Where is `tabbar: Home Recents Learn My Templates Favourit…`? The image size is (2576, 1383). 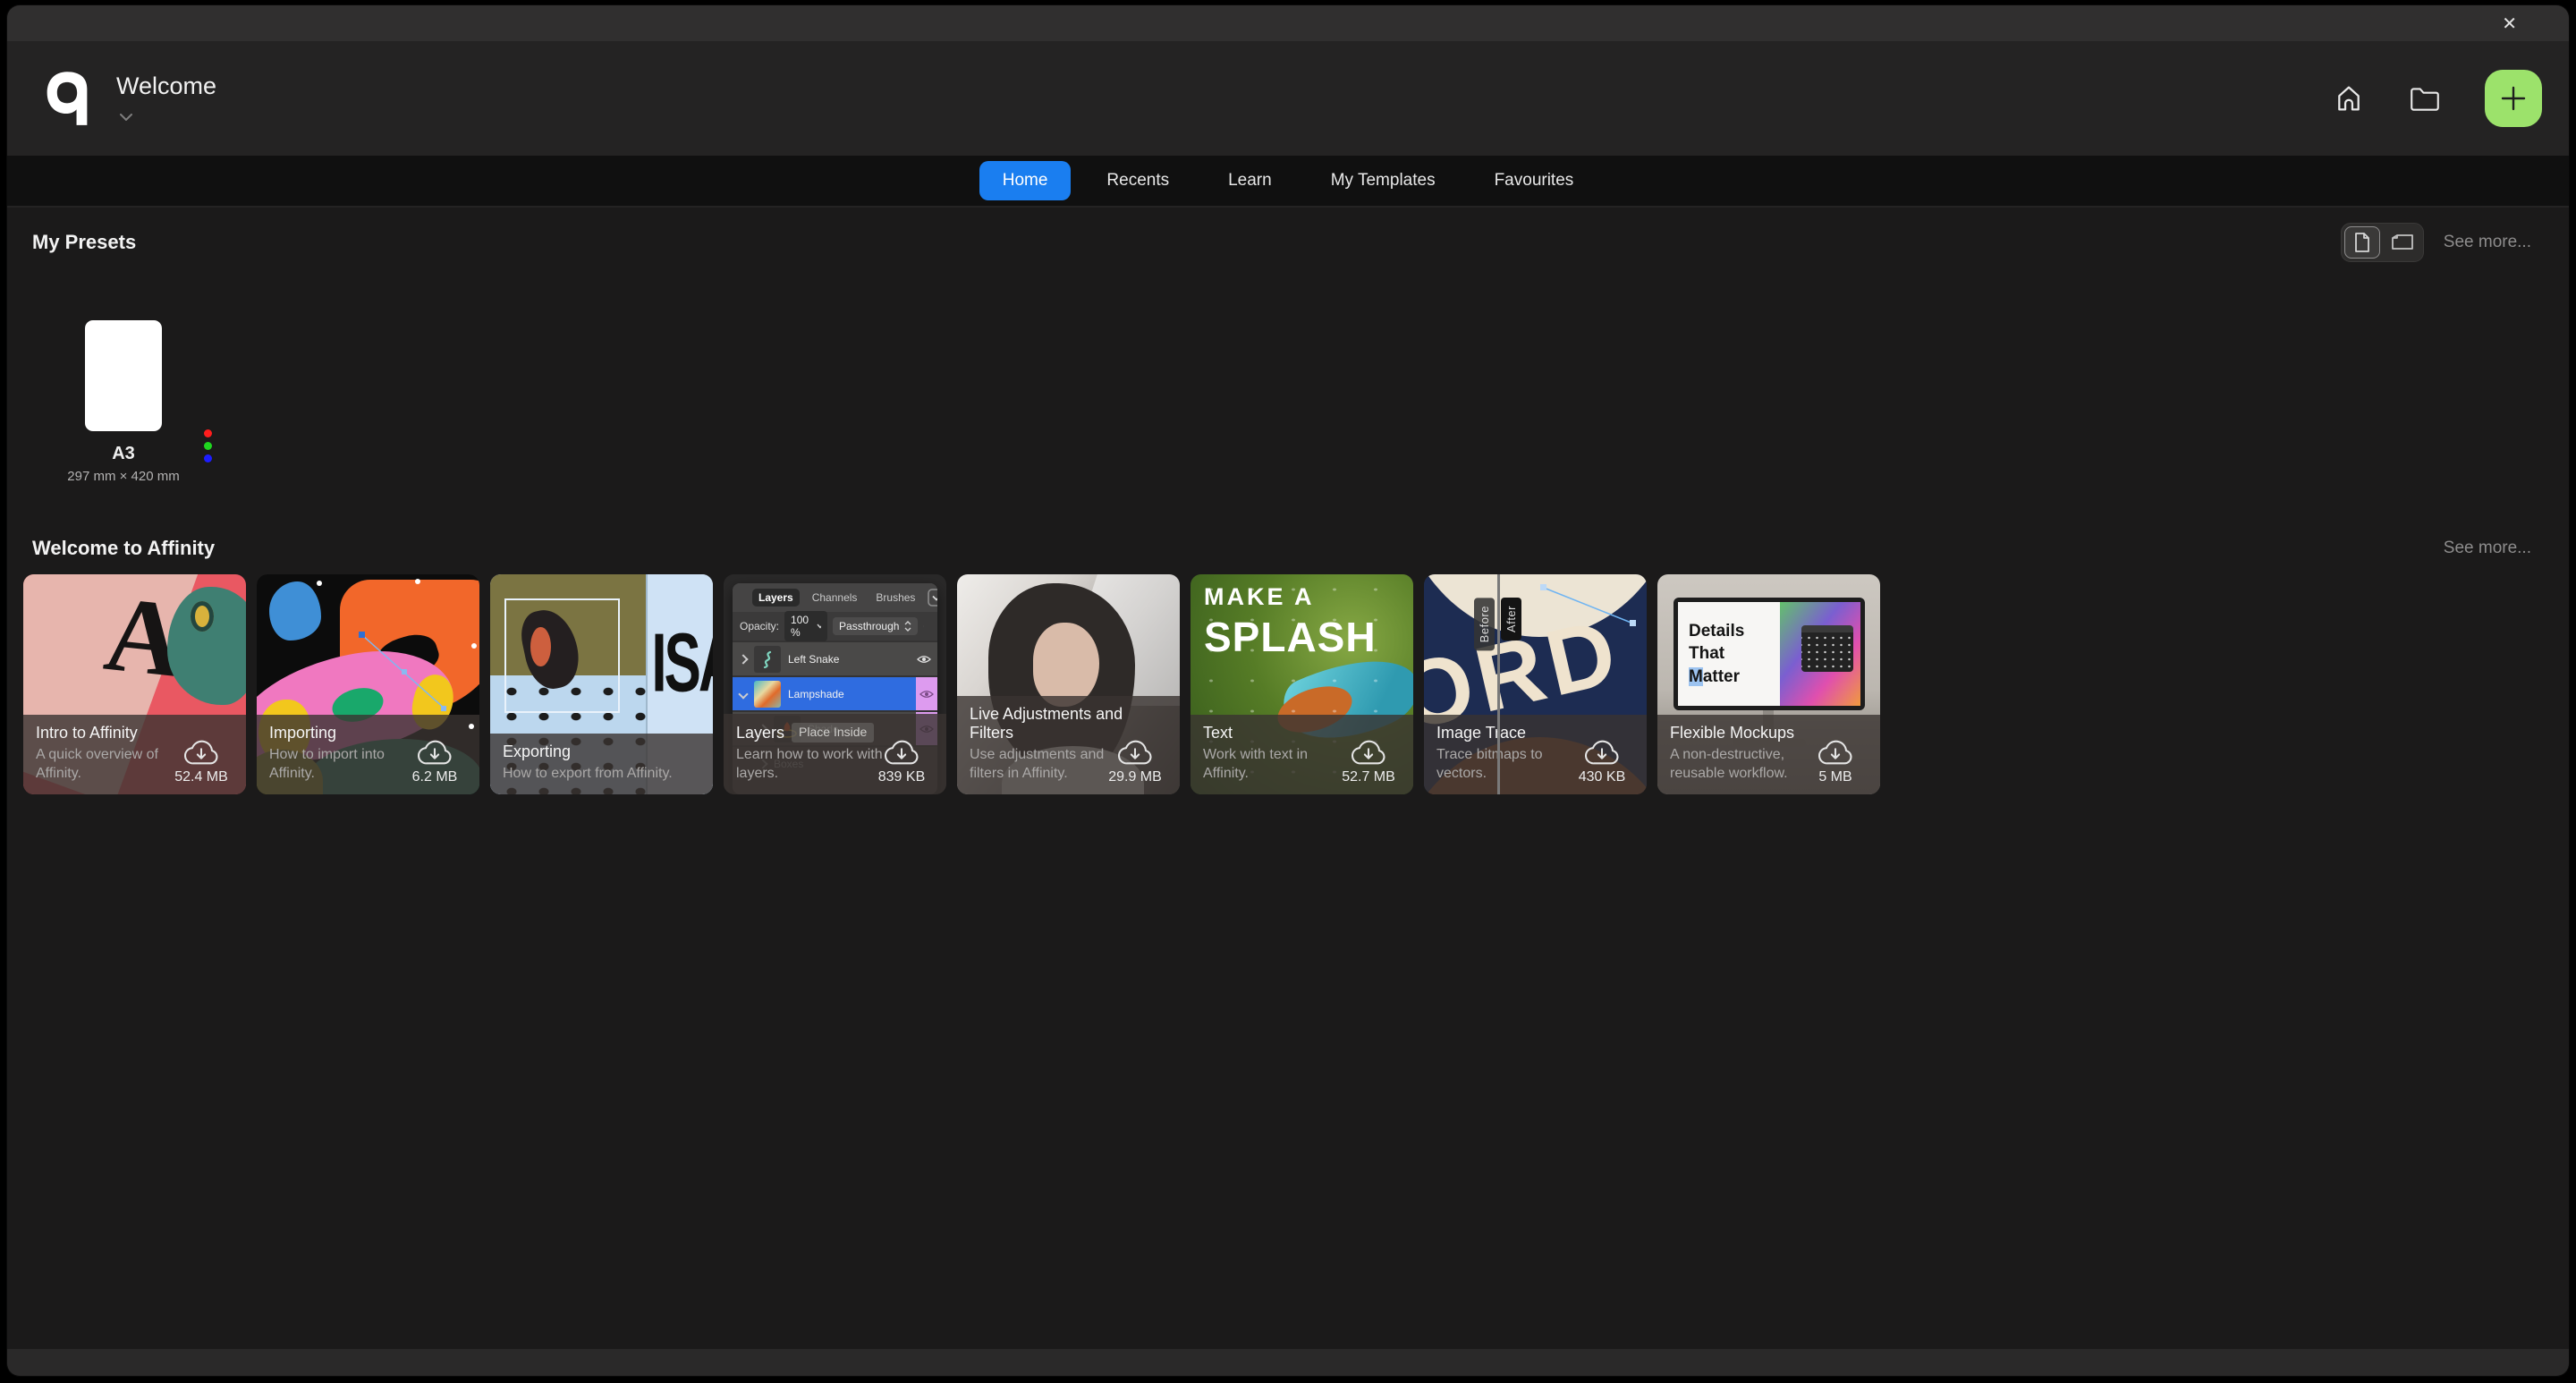
tabbar: Home Recents Learn My Templates Favourit… is located at coordinates (1288, 182).